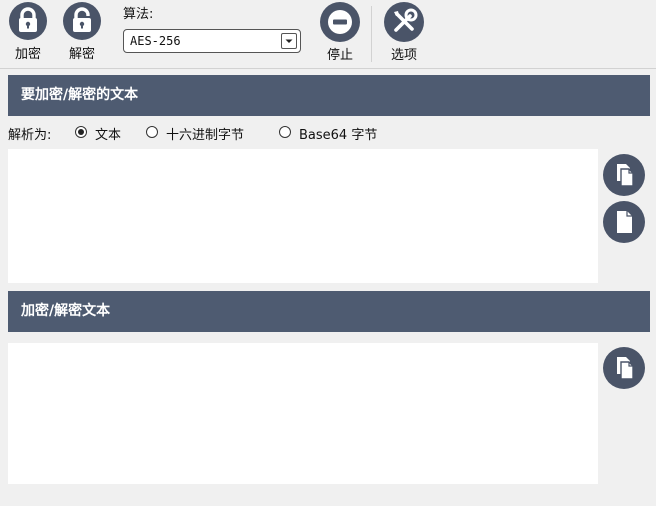  I want to click on chevron-down-icon, so click(289, 41).